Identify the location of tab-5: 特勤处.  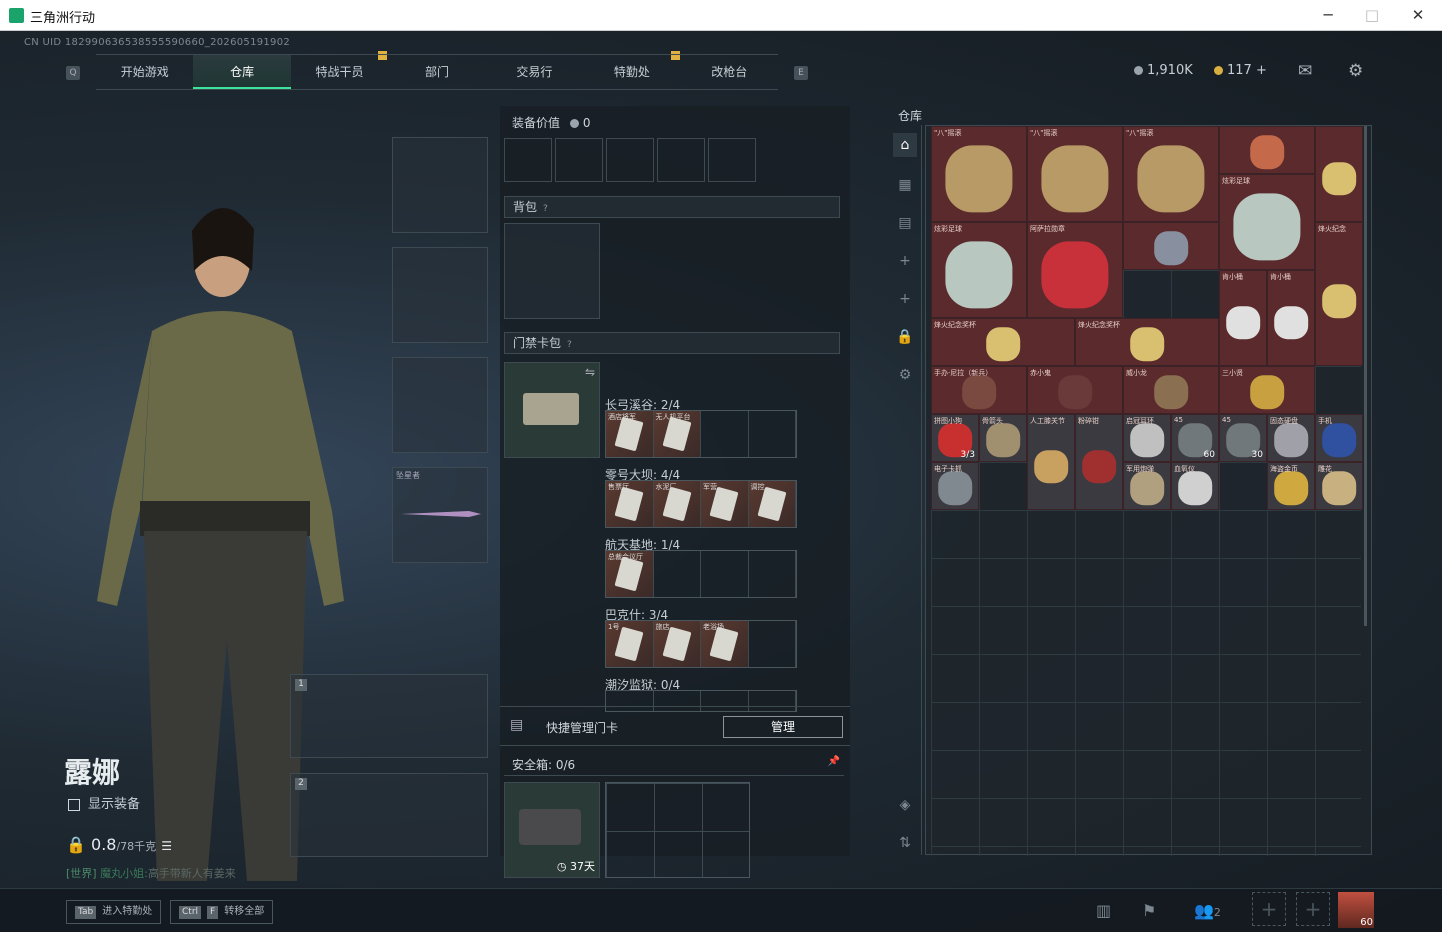
(631, 72).